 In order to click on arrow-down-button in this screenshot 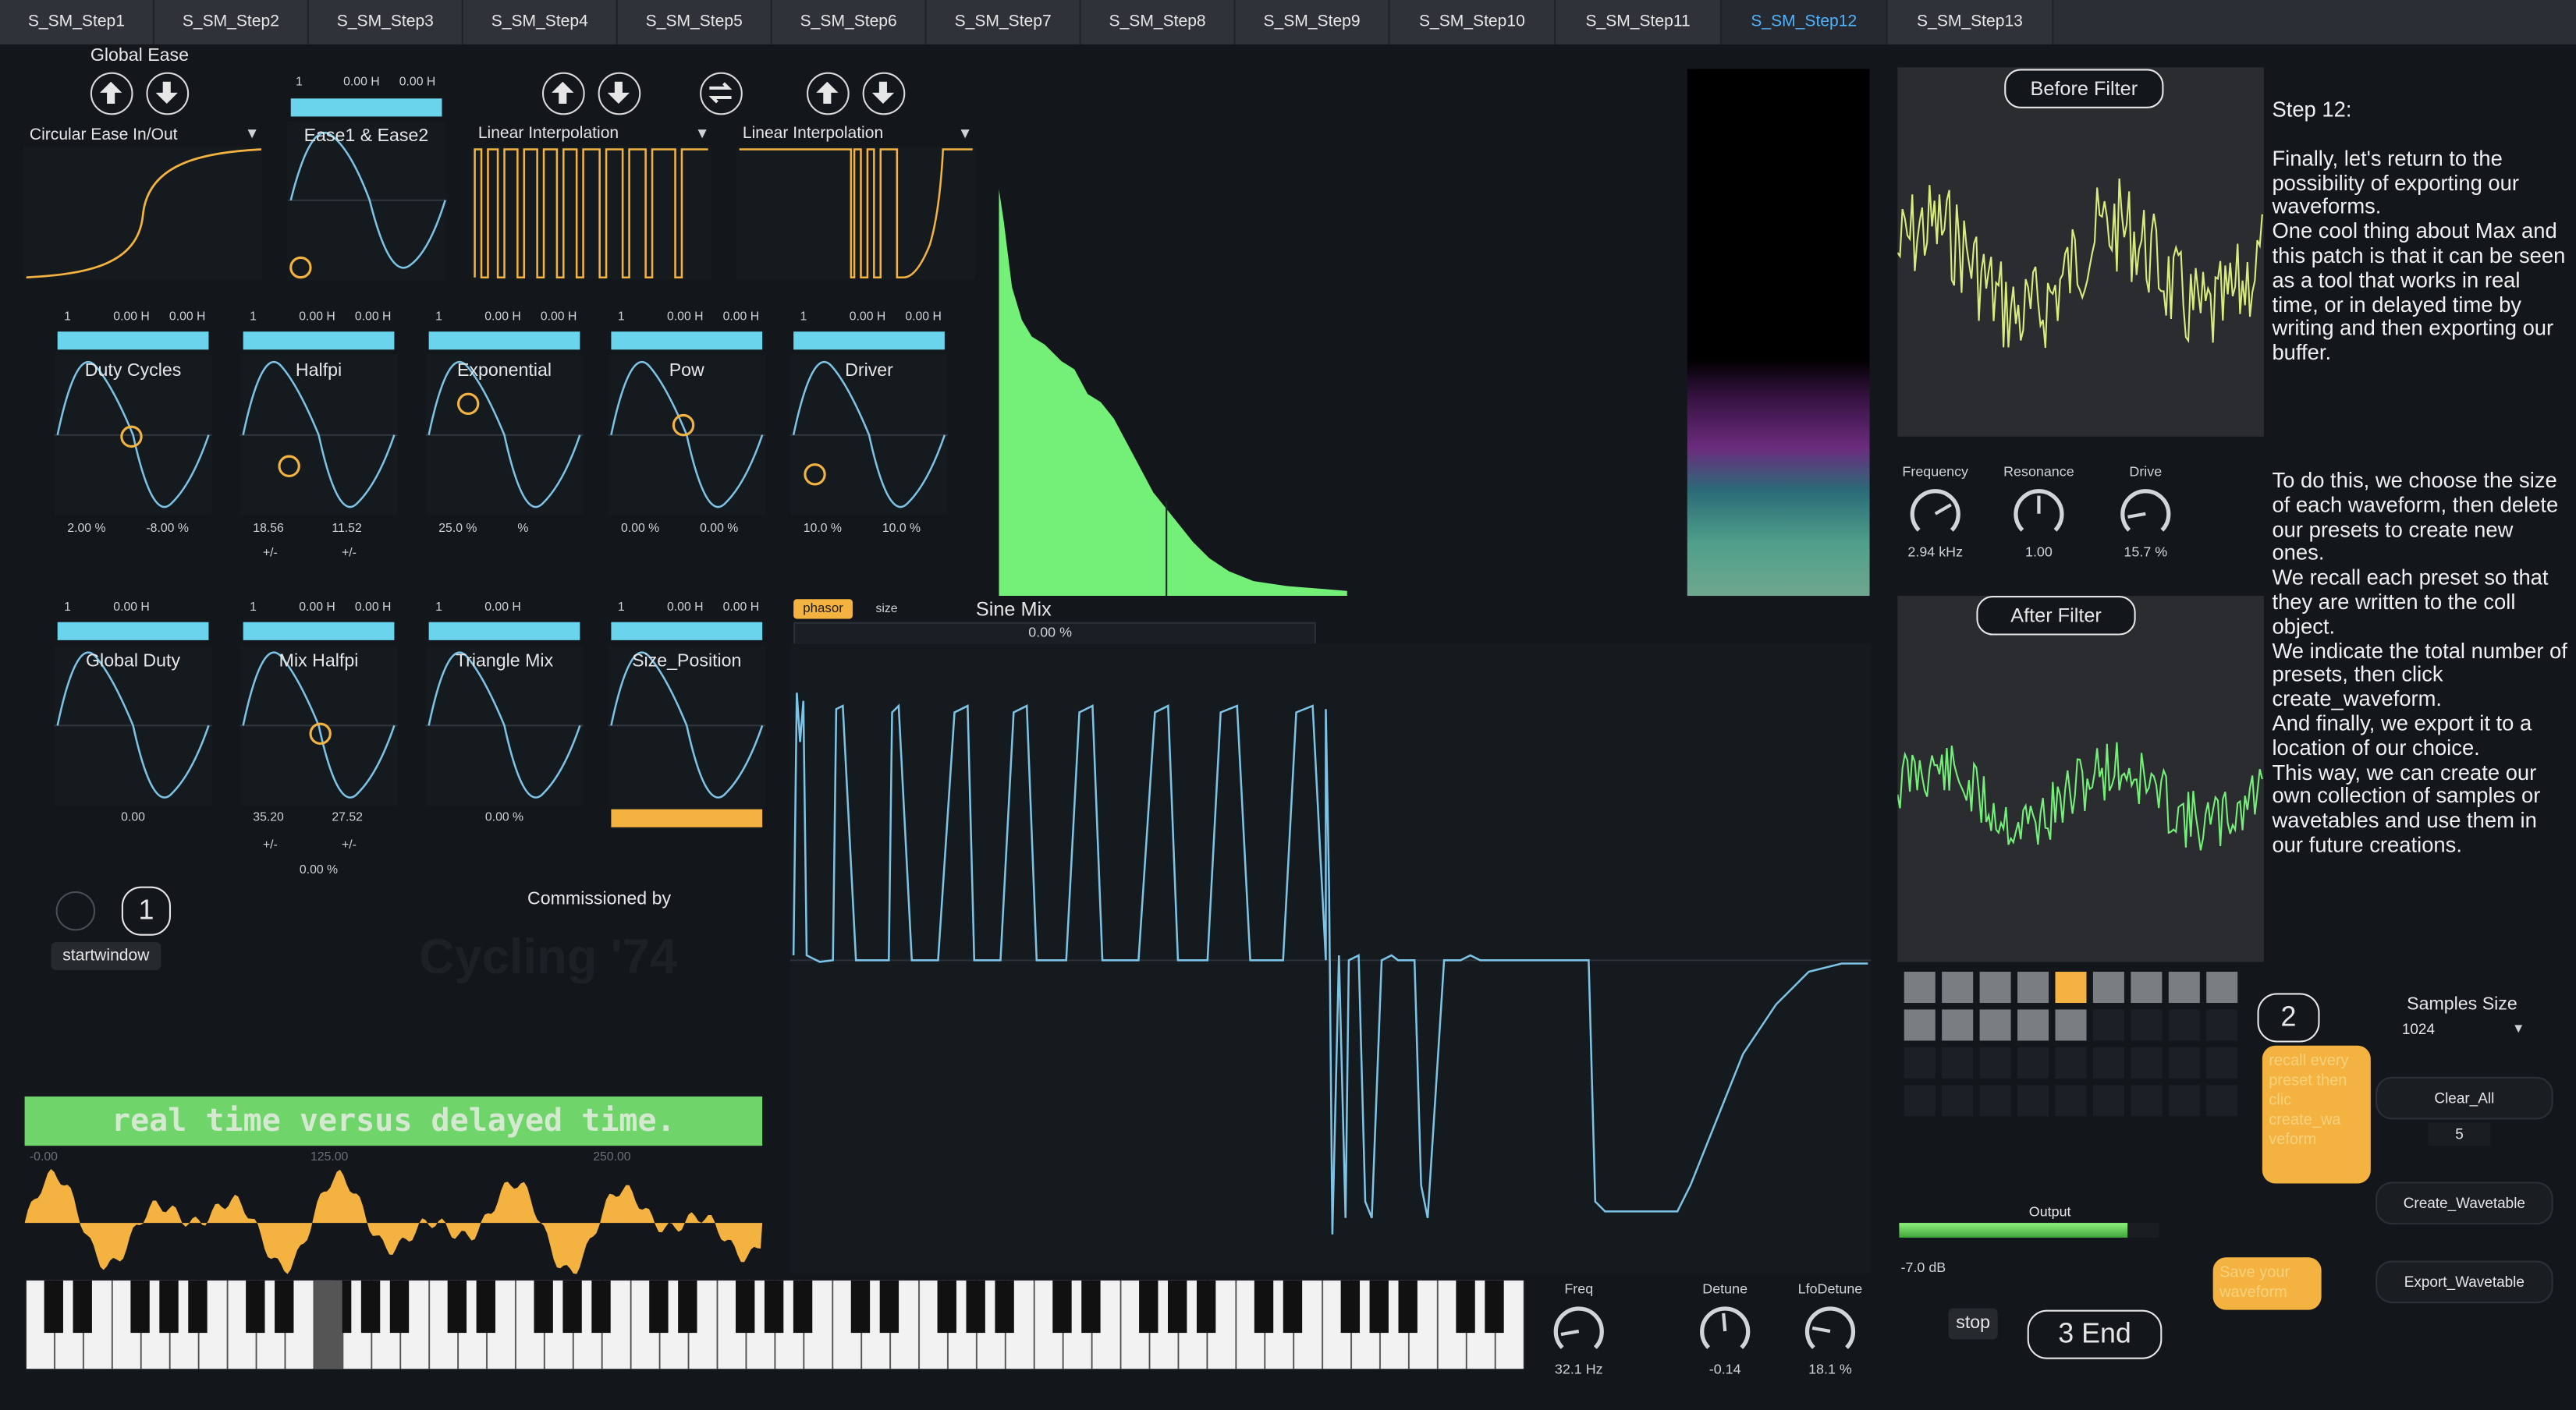, I will do `click(168, 94)`.